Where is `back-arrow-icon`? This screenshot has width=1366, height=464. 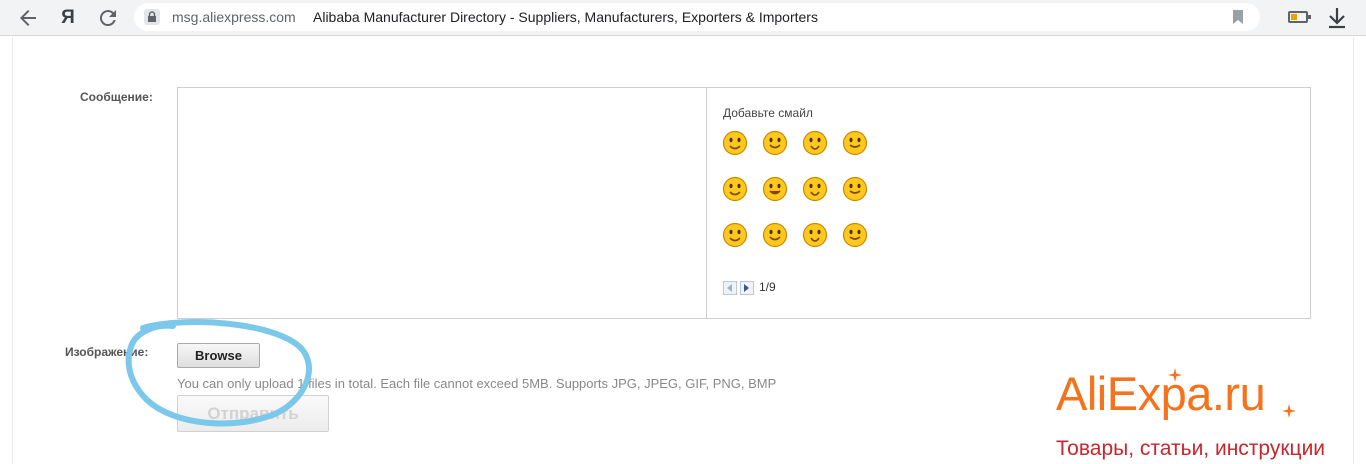 back-arrow-icon is located at coordinates (28, 18).